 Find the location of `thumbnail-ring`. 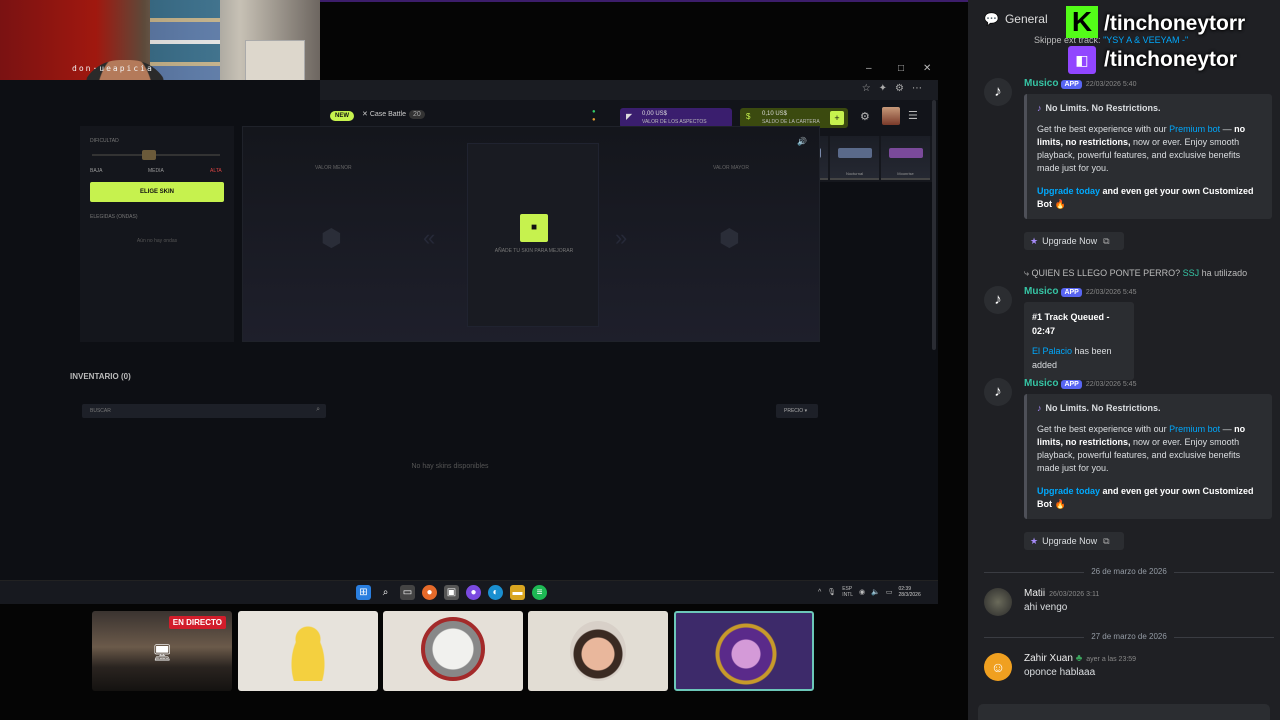

thumbnail-ring is located at coordinates (453, 651).